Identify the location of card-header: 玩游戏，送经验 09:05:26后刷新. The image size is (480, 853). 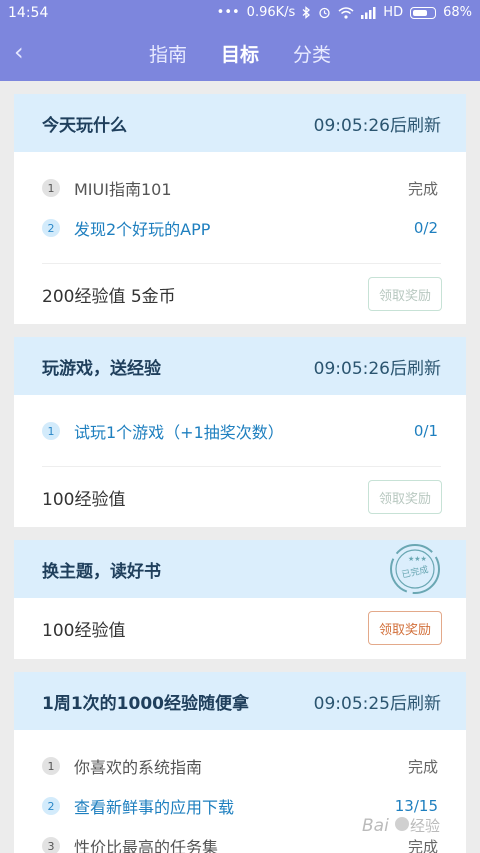
(240, 366).